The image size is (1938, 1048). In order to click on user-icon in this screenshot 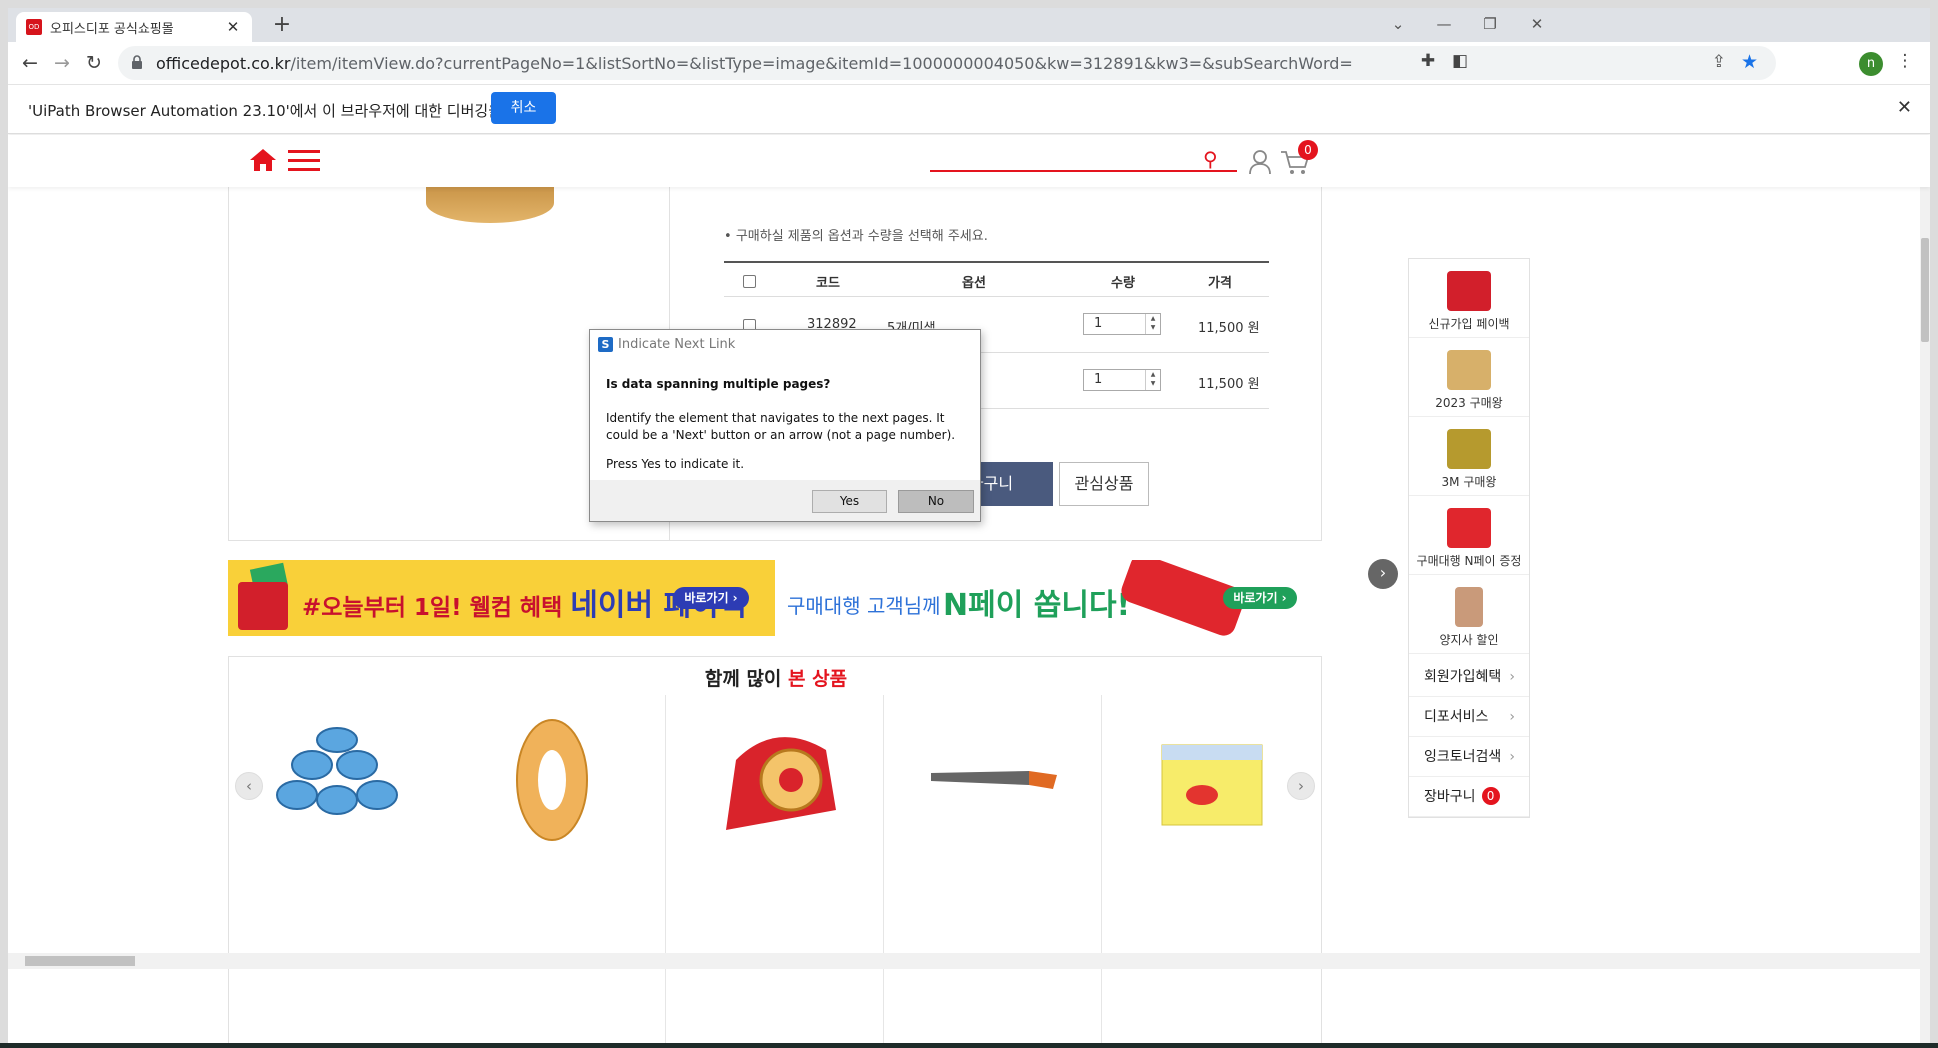, I will do `click(1260, 162)`.